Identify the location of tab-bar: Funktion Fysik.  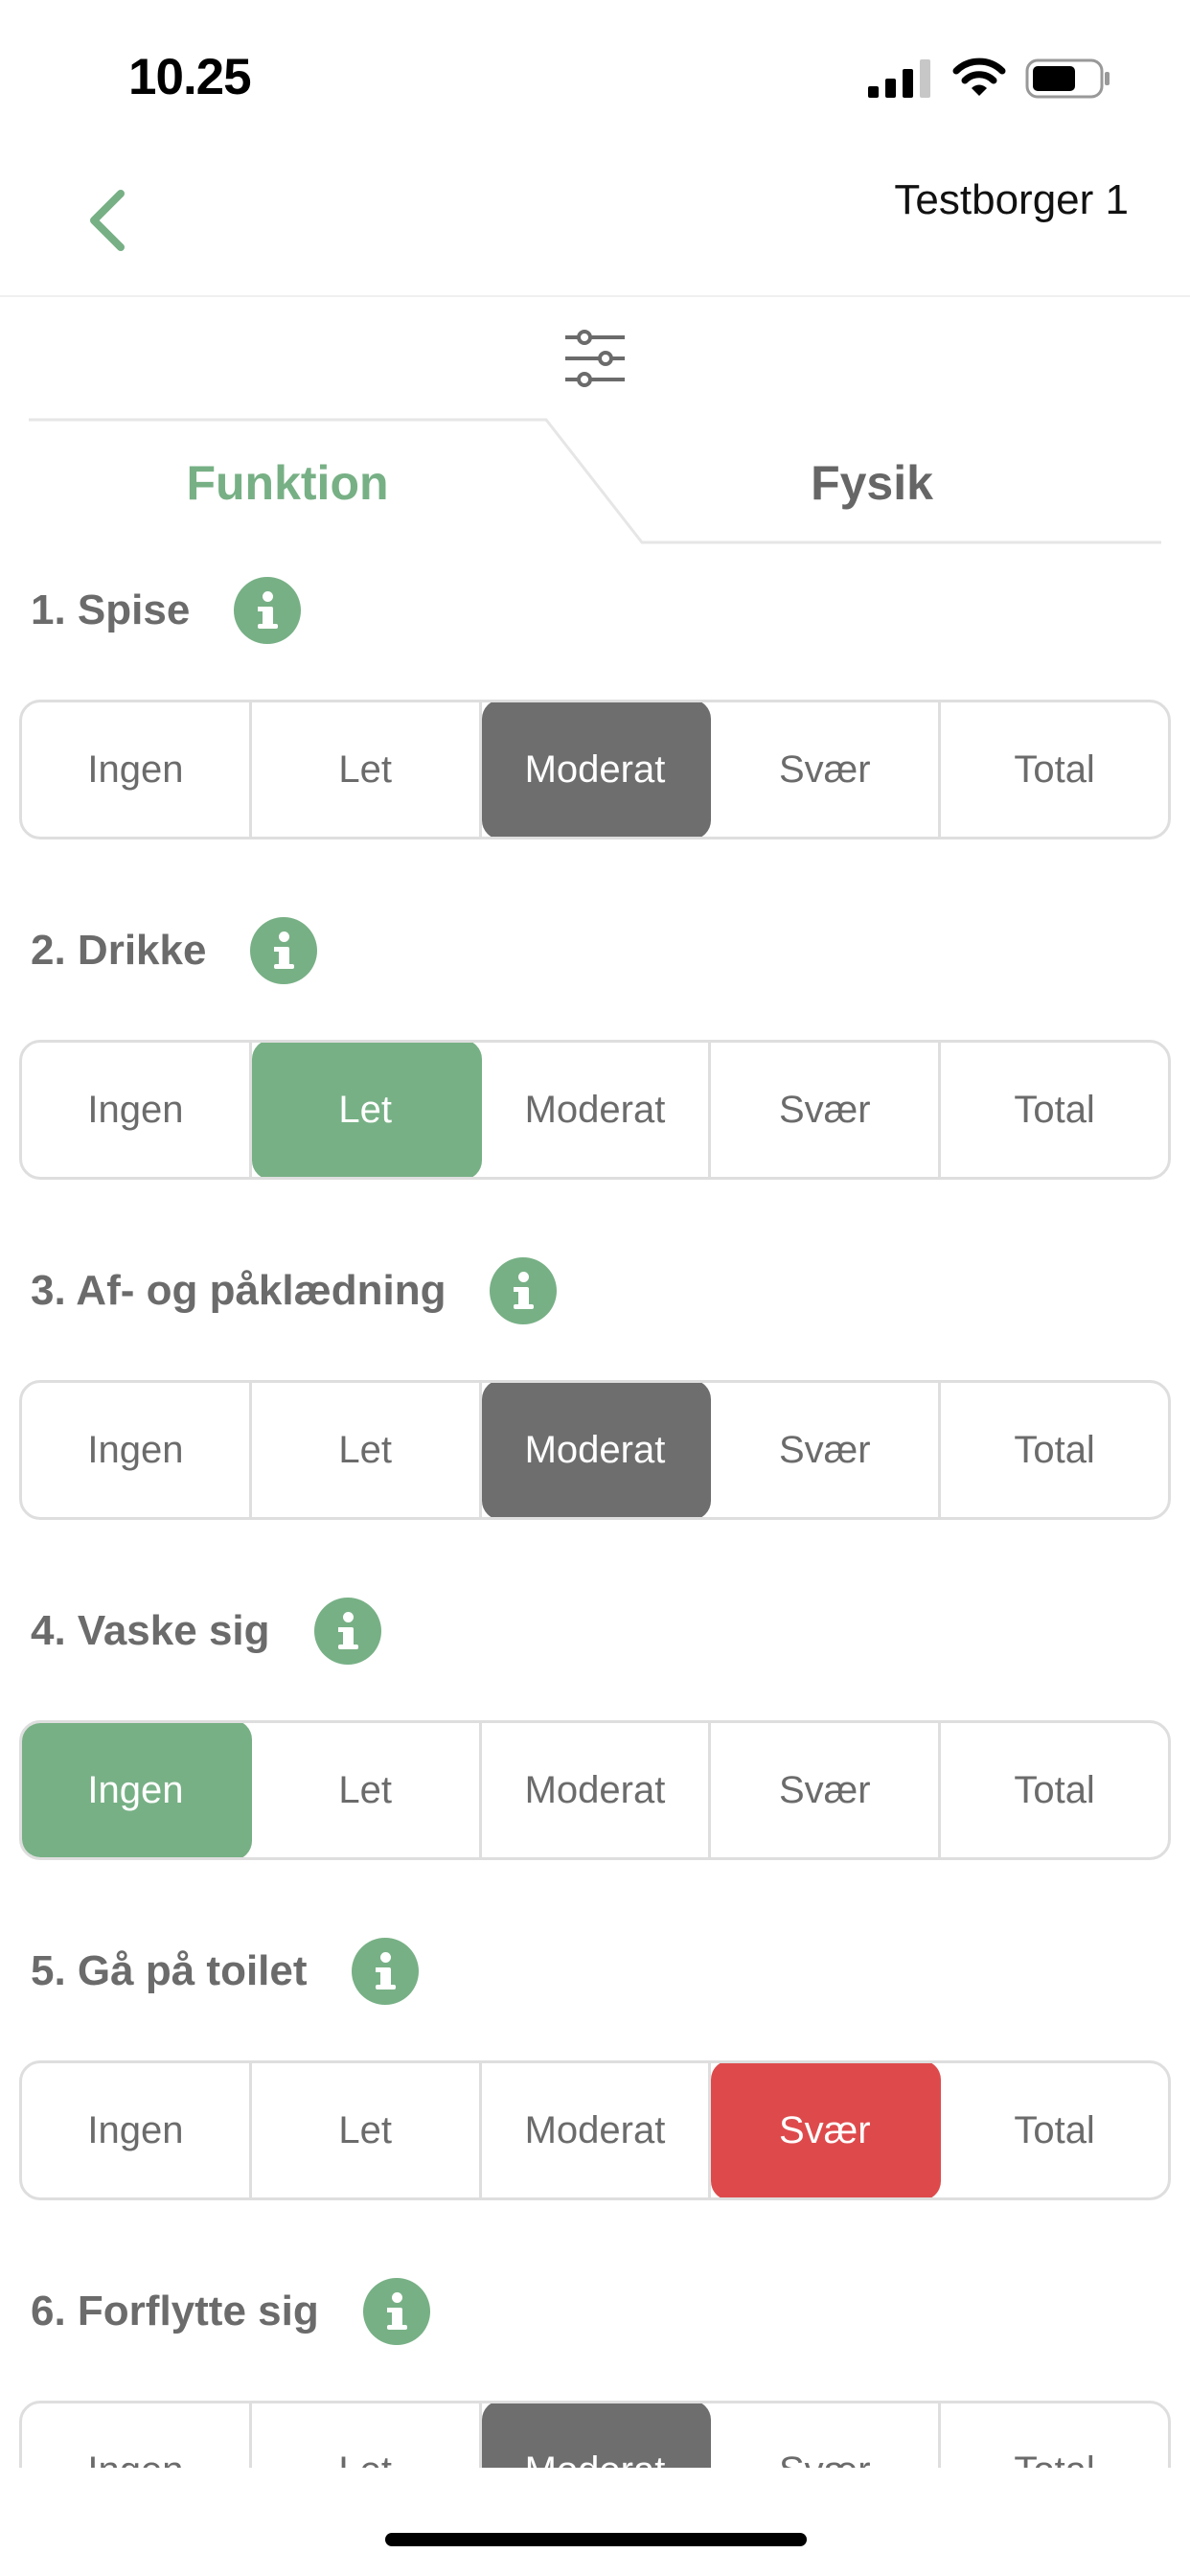
(595, 483).